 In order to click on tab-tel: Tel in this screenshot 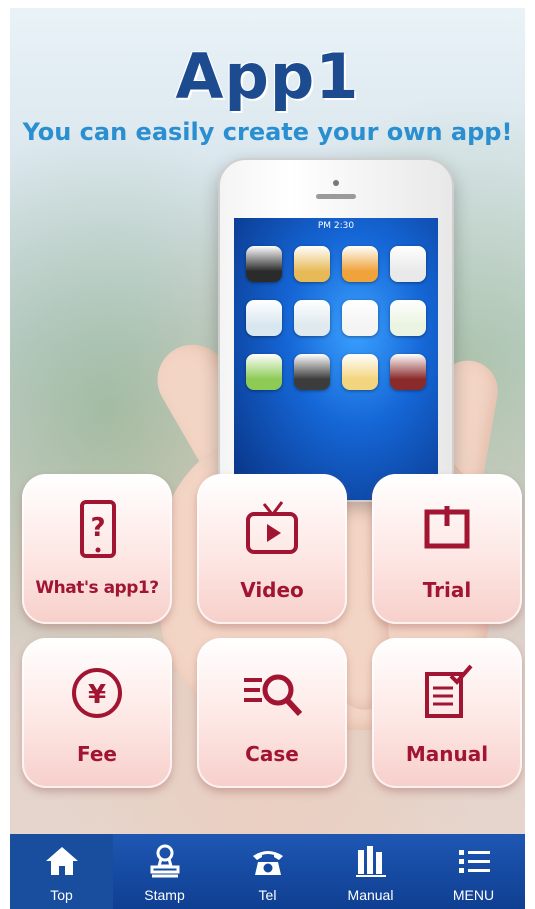, I will do `click(267, 871)`.